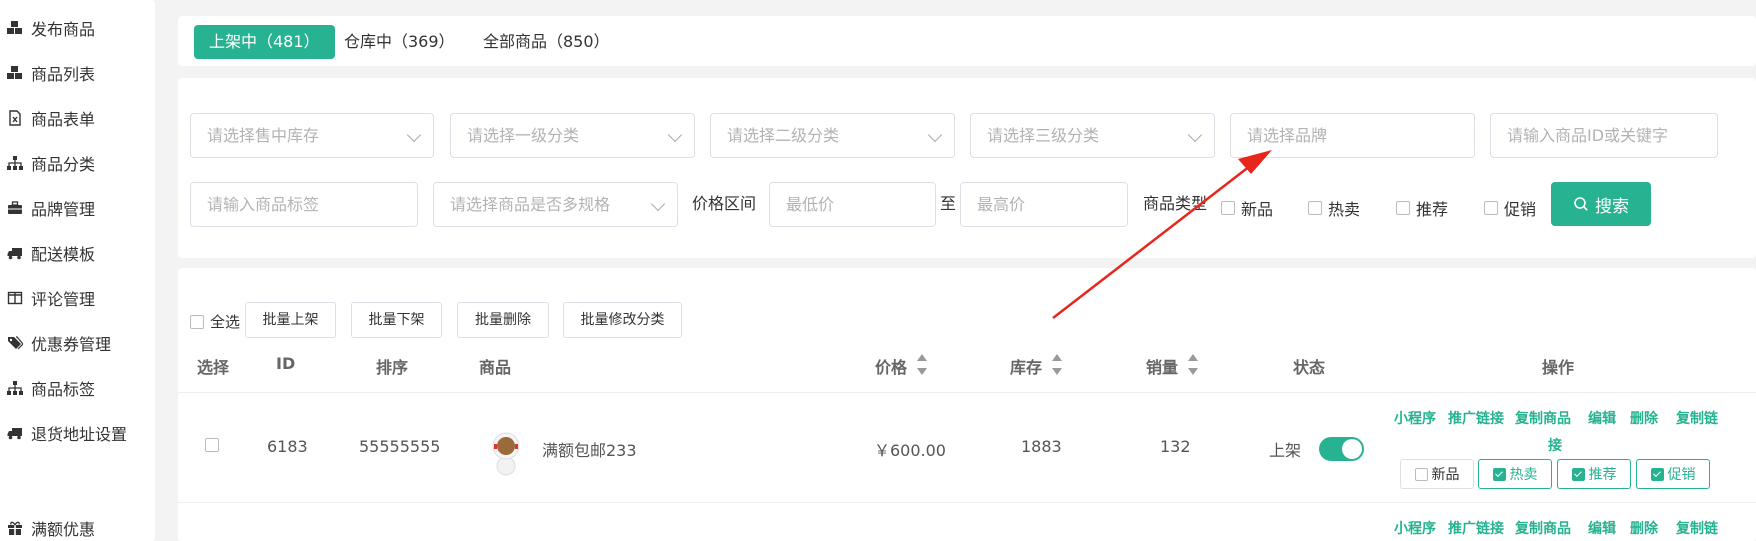  I want to click on row-product-name: 满额包邮233, so click(589, 449).